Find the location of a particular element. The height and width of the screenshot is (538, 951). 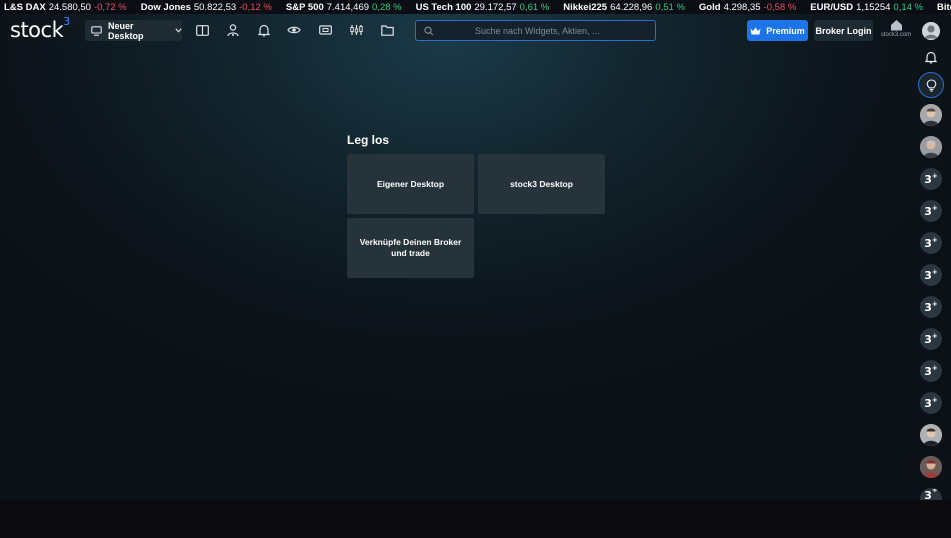

premium-button: Premium is located at coordinates (777, 30).